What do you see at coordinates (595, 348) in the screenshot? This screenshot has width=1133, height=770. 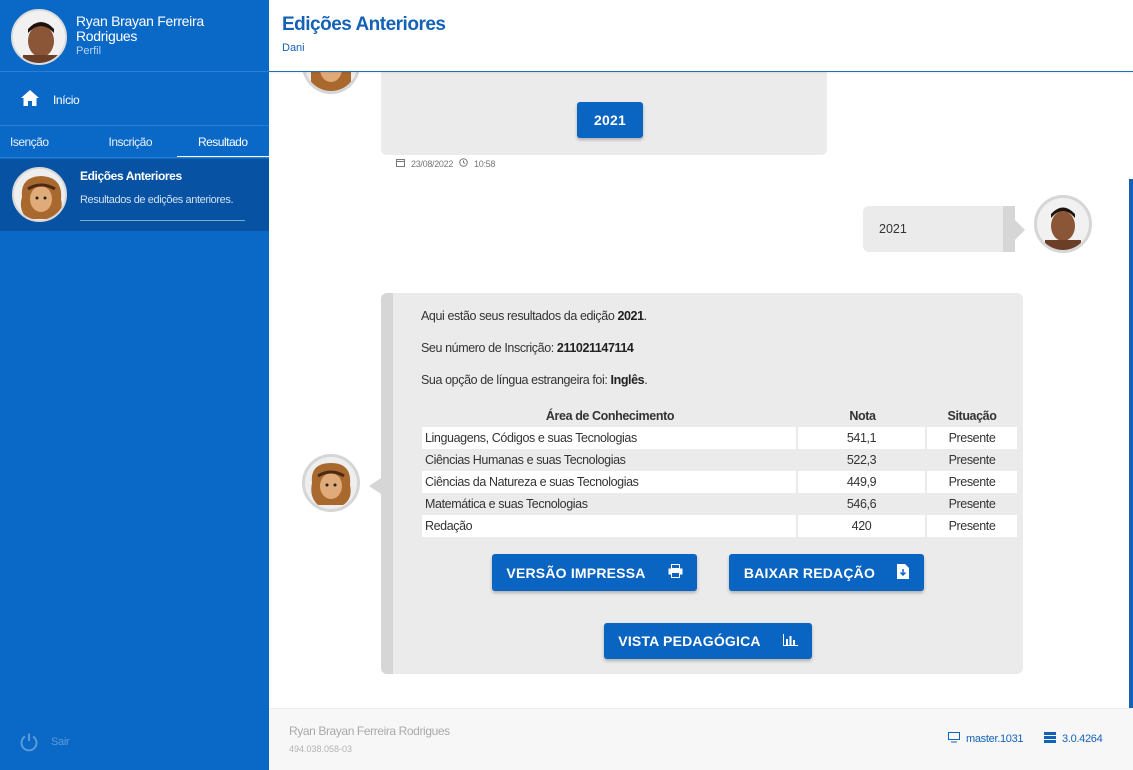 I see `registration-number: 211021147114` at bounding box center [595, 348].